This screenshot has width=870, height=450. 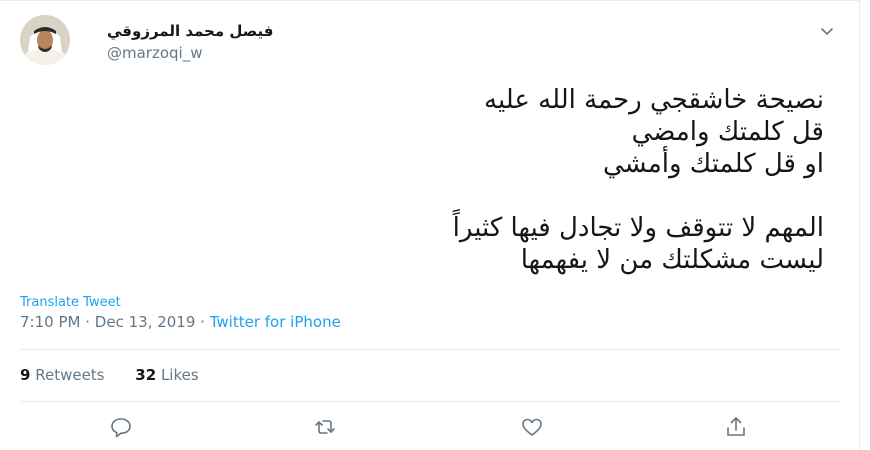 What do you see at coordinates (190, 31) in the screenshot?
I see `display-name: فيصل محمد المرزوقي` at bounding box center [190, 31].